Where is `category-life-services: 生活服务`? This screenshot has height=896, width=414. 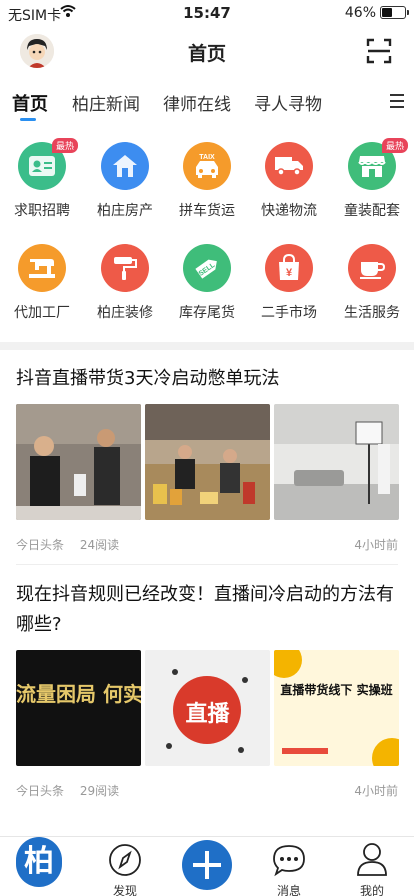 category-life-services: 生活服务 is located at coordinates (372, 283).